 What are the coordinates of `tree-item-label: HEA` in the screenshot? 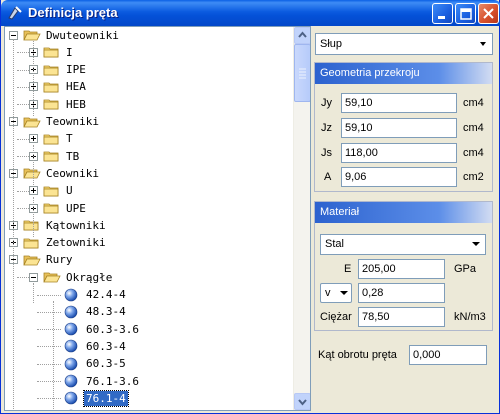 It's located at (76, 87).